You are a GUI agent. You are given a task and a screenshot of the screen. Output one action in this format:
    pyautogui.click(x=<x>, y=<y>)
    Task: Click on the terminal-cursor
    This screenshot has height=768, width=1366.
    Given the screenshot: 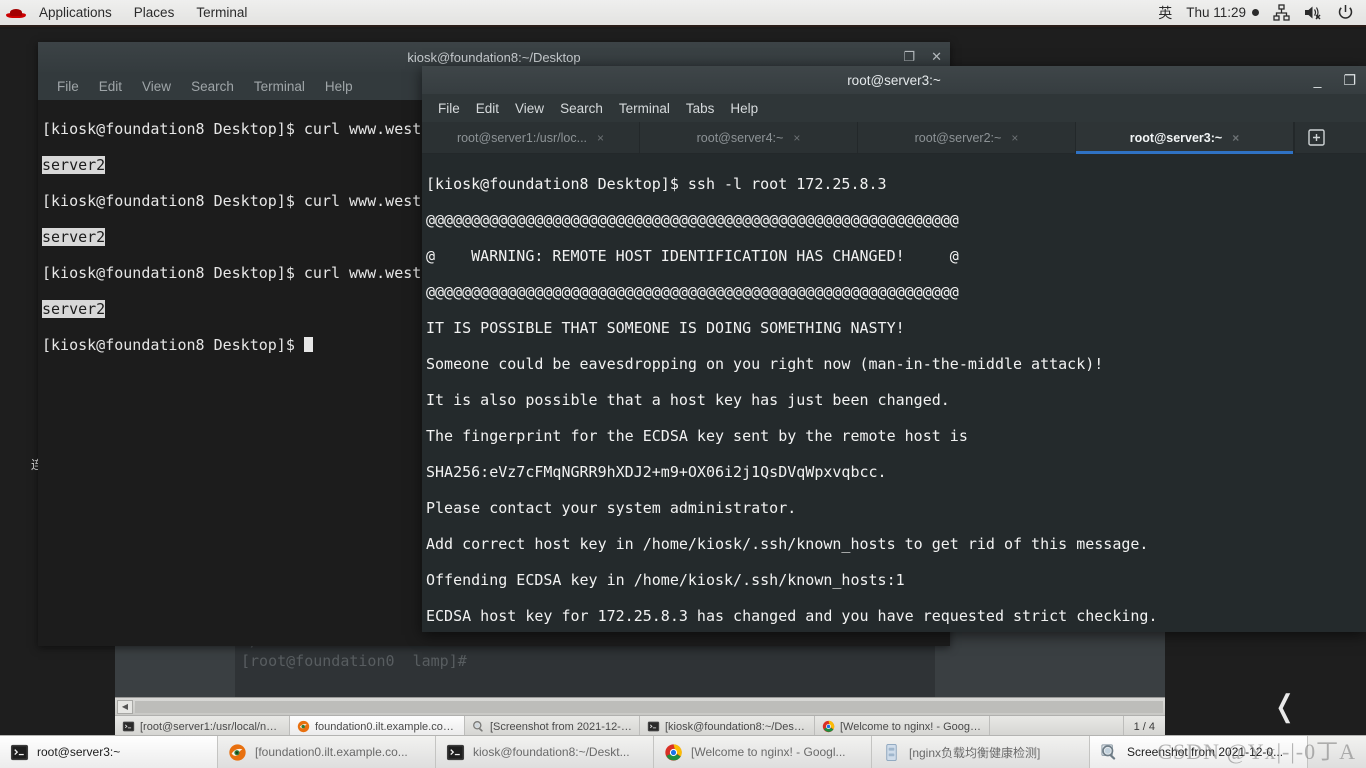 What is the action you would take?
    pyautogui.click(x=308, y=344)
    